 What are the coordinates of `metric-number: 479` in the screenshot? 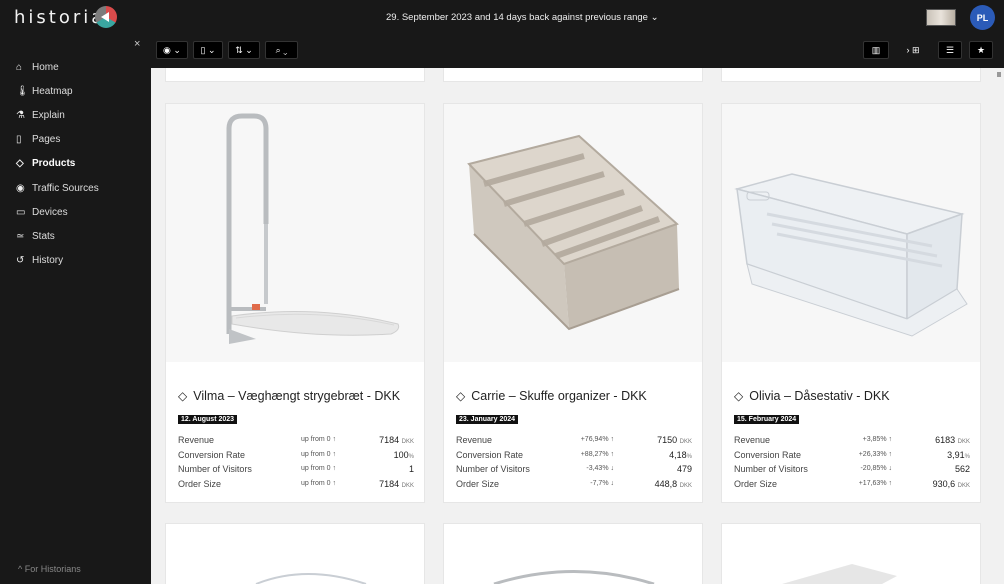 It's located at (684, 469).